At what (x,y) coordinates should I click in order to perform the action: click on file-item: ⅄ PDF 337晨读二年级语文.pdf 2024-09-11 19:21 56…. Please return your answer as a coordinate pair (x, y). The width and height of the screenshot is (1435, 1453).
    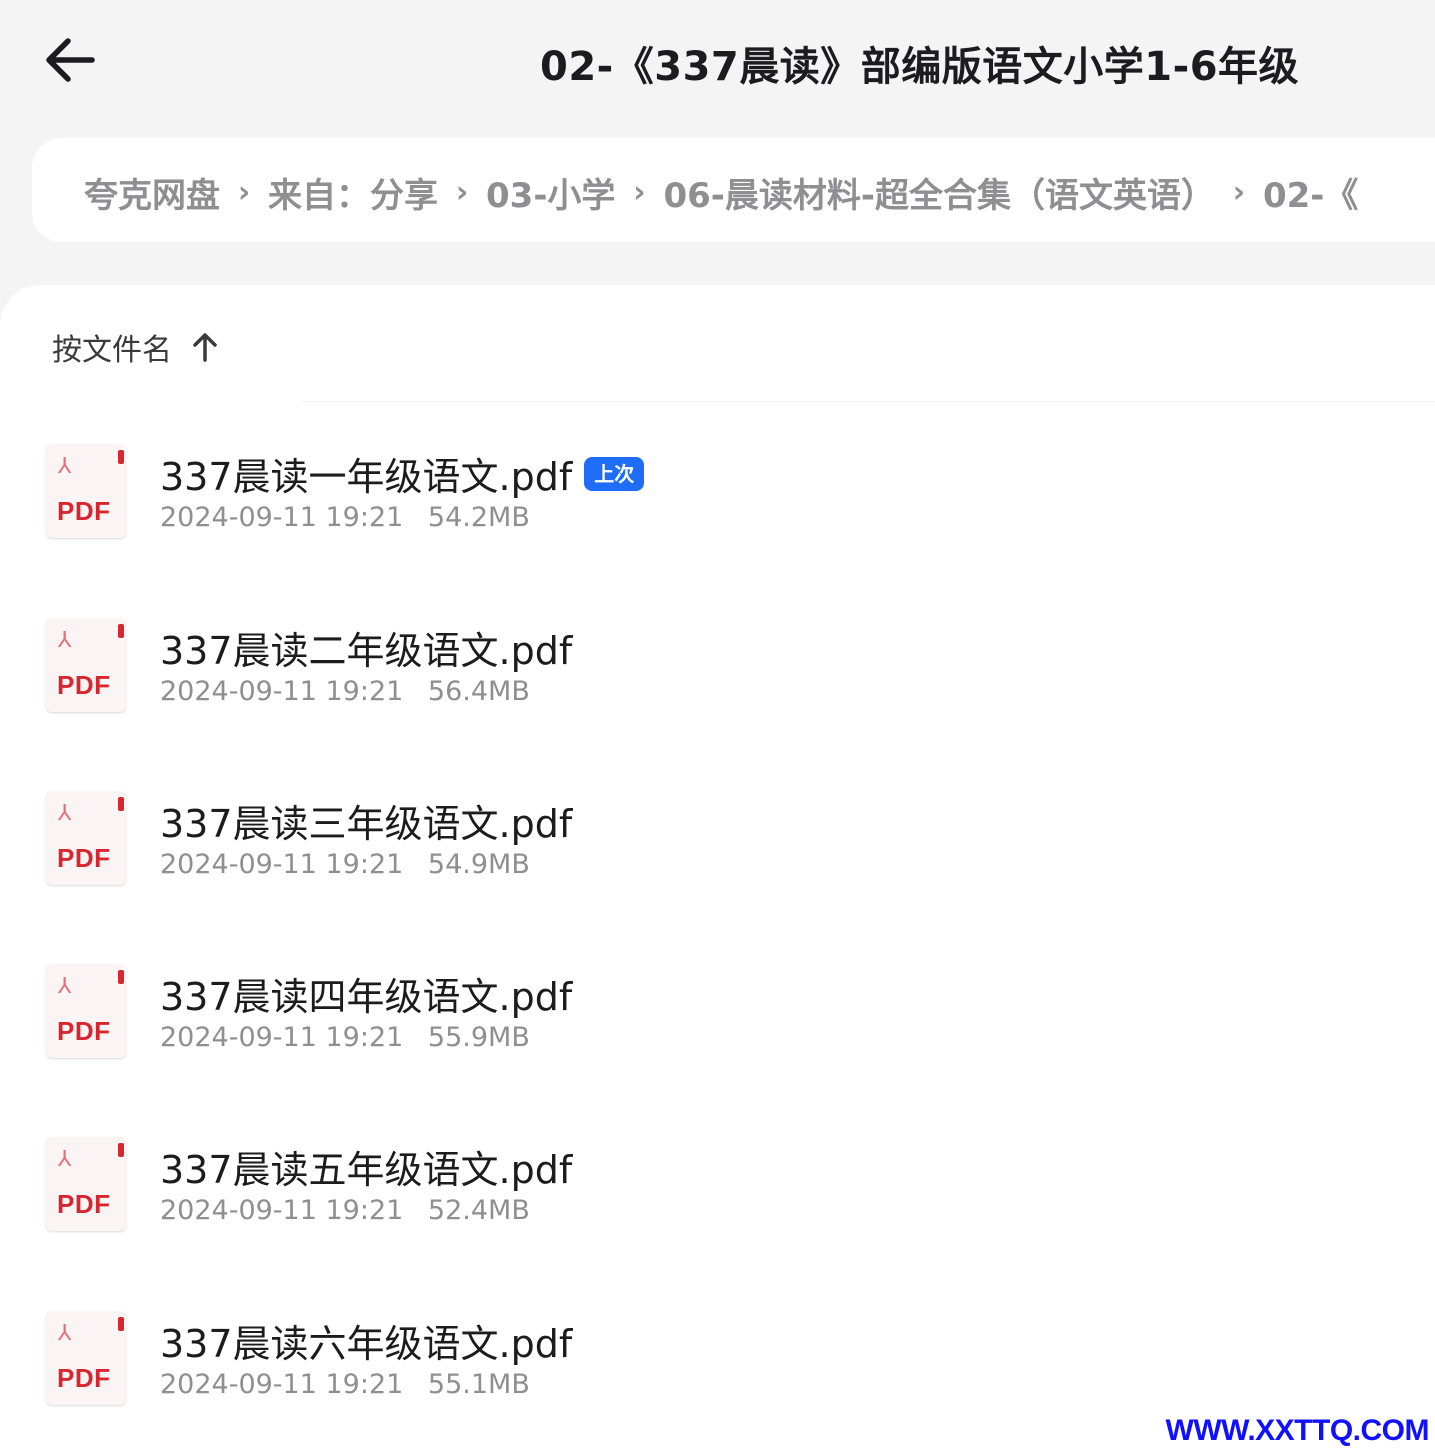
    Looking at the image, I should click on (717, 683).